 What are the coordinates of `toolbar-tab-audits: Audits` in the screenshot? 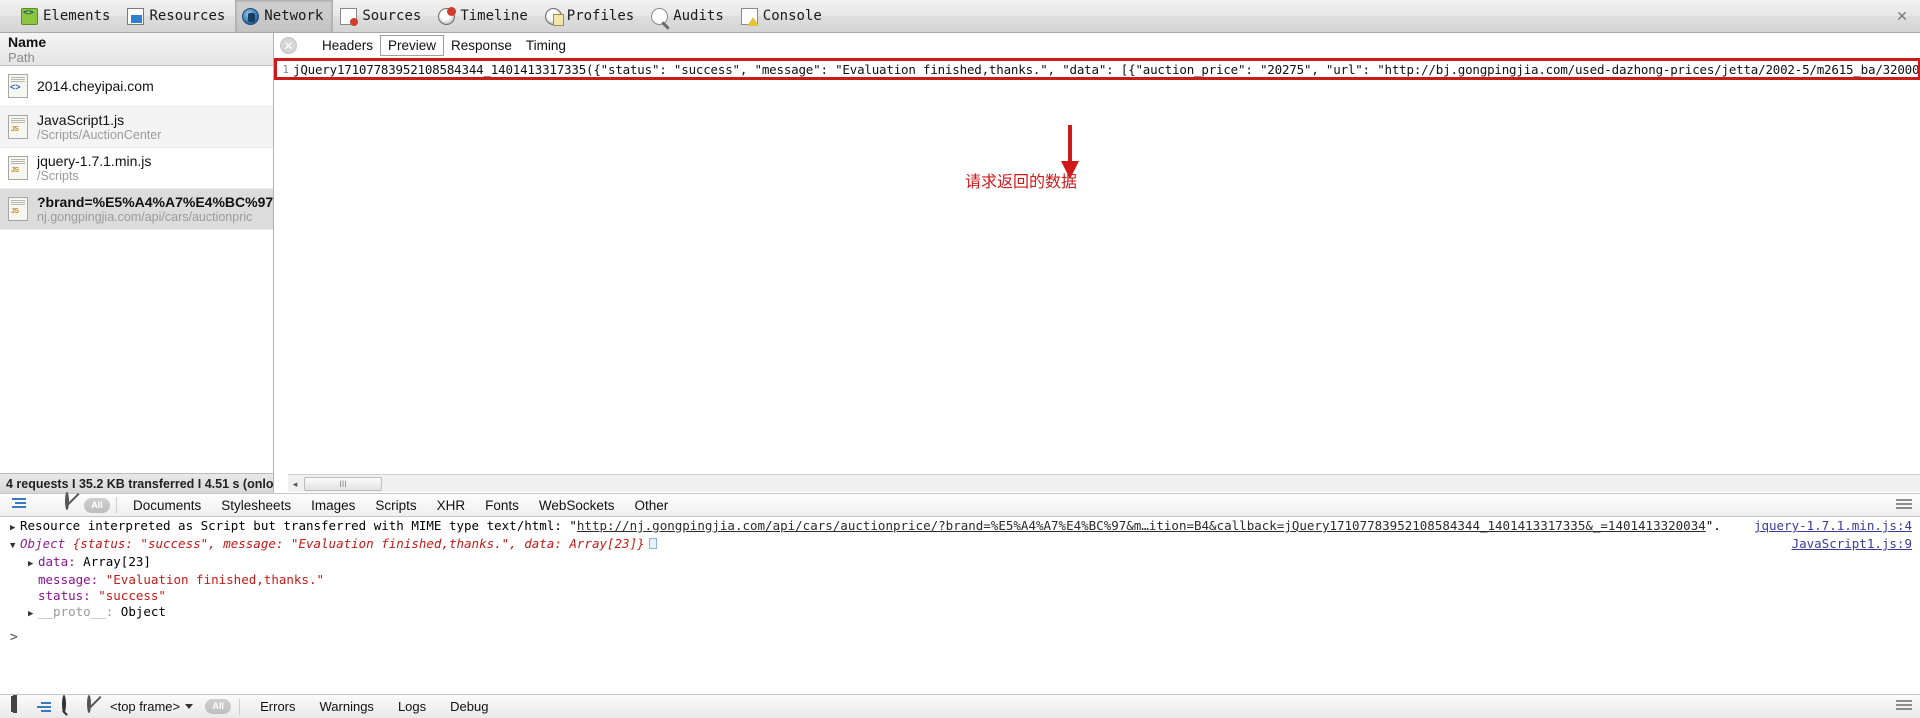 It's located at (689, 16).